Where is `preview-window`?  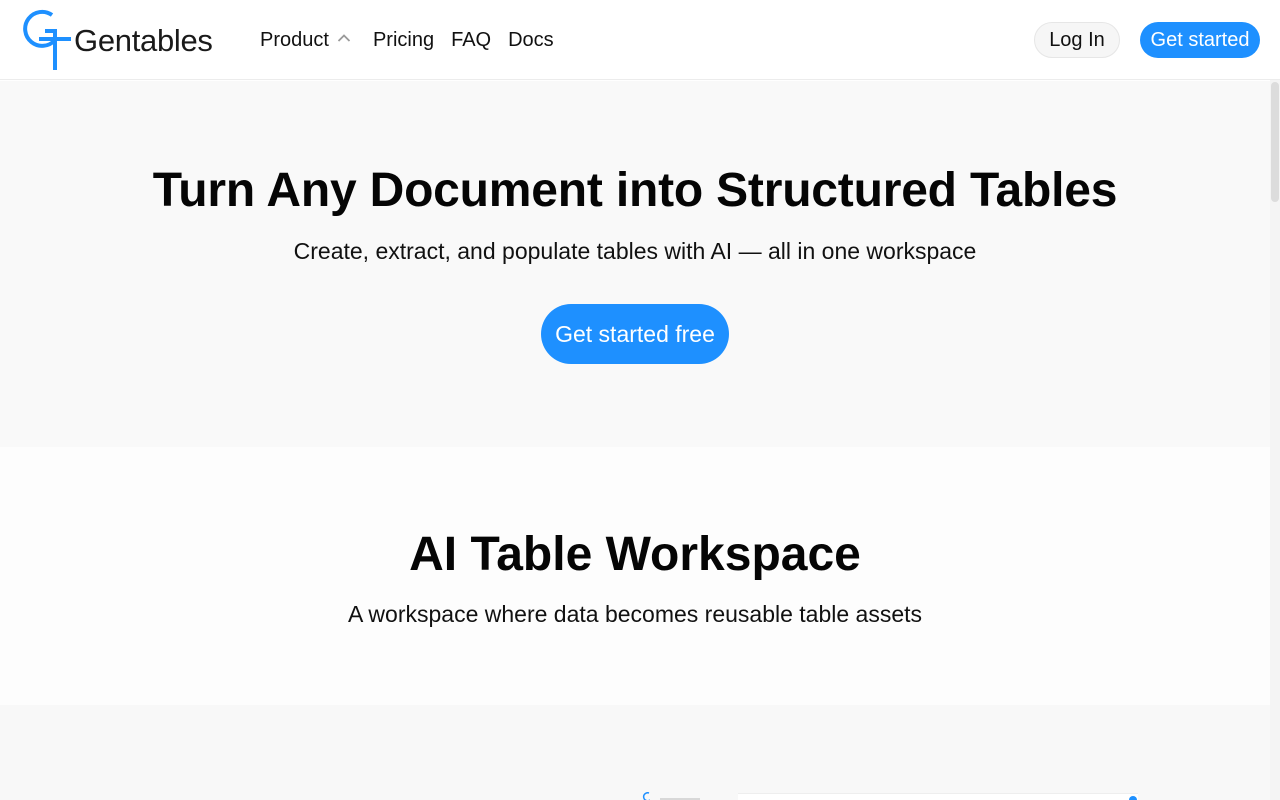 preview-window is located at coordinates (938, 796).